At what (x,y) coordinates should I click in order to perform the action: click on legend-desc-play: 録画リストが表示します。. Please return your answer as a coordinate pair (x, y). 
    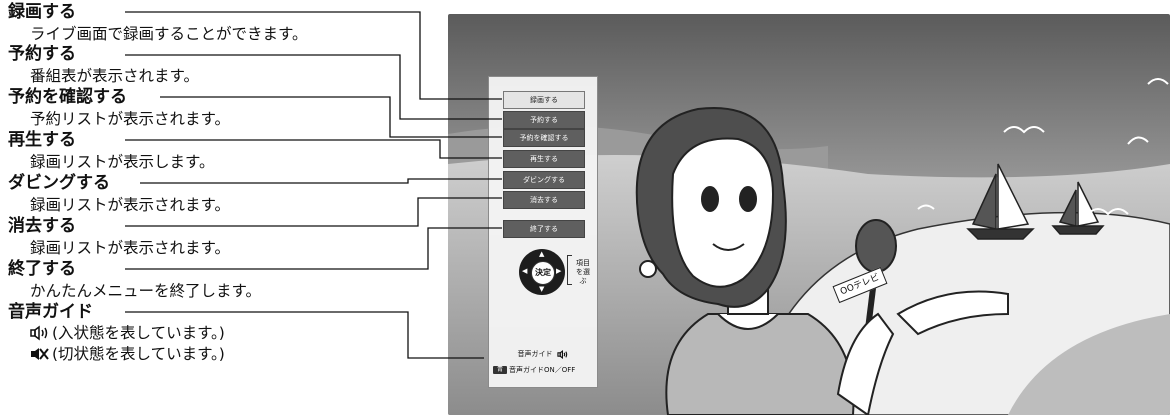
    Looking at the image, I should click on (122, 162).